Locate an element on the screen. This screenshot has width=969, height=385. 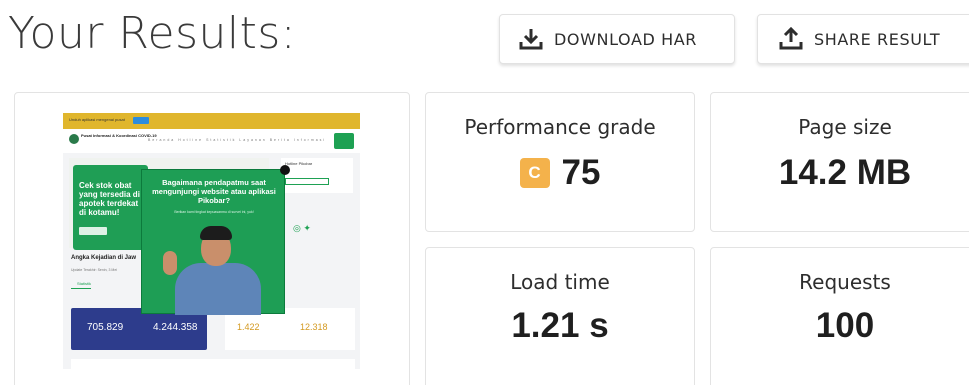
share-icon is located at coordinates (791, 38).